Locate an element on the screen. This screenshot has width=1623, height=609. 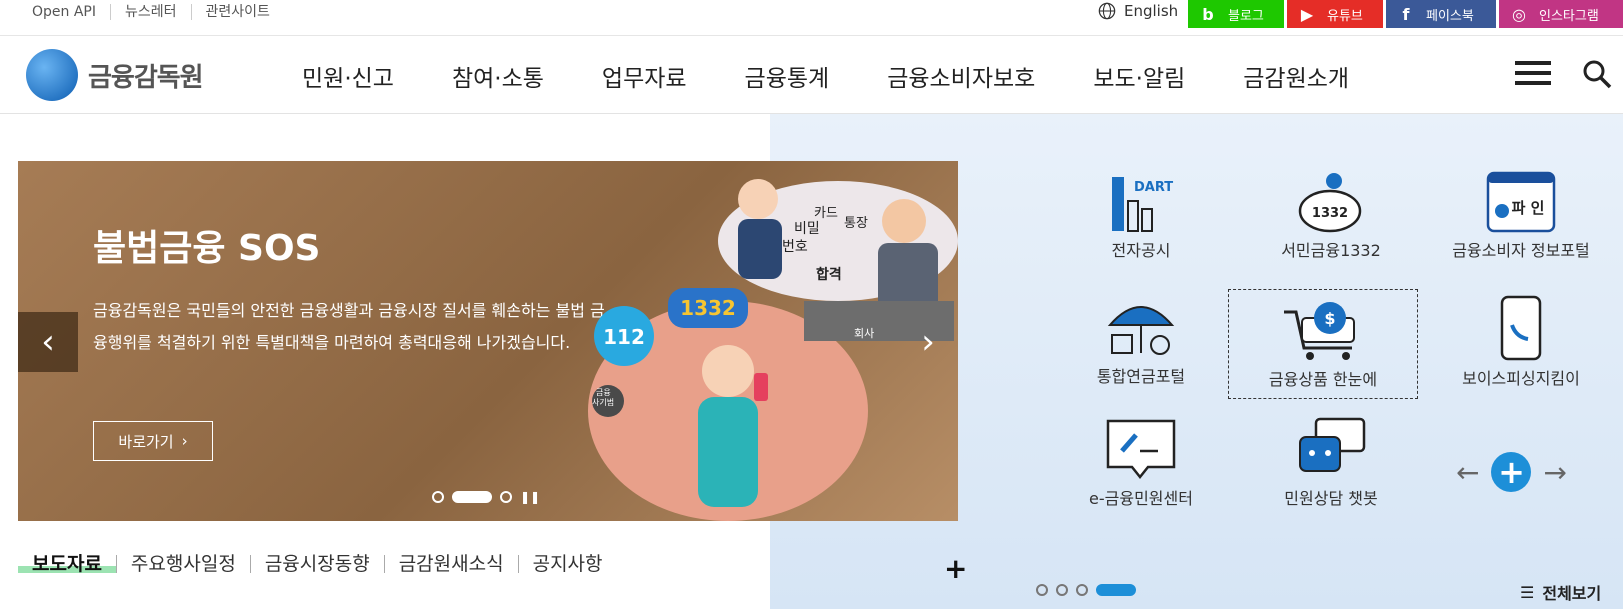
list-icon: ☰ is located at coordinates (1527, 592).